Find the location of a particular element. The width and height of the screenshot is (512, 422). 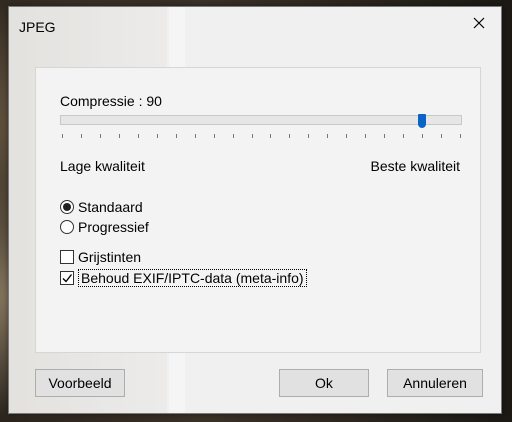

checkmark-icon is located at coordinates (67, 278).